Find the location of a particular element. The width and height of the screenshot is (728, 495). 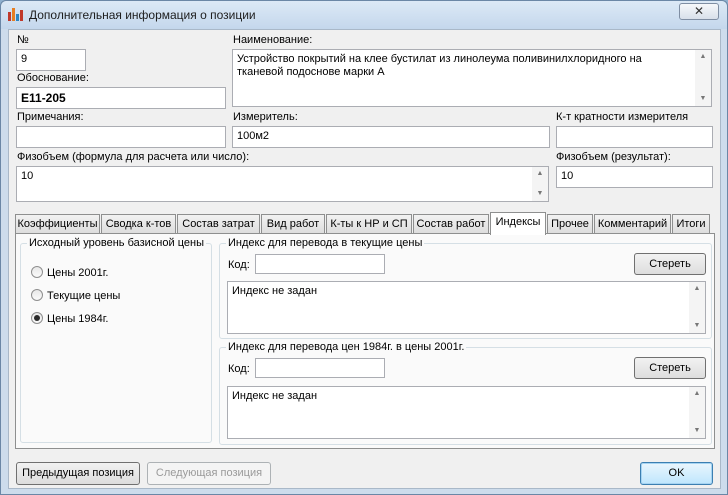

number-label: № is located at coordinates (23, 40).